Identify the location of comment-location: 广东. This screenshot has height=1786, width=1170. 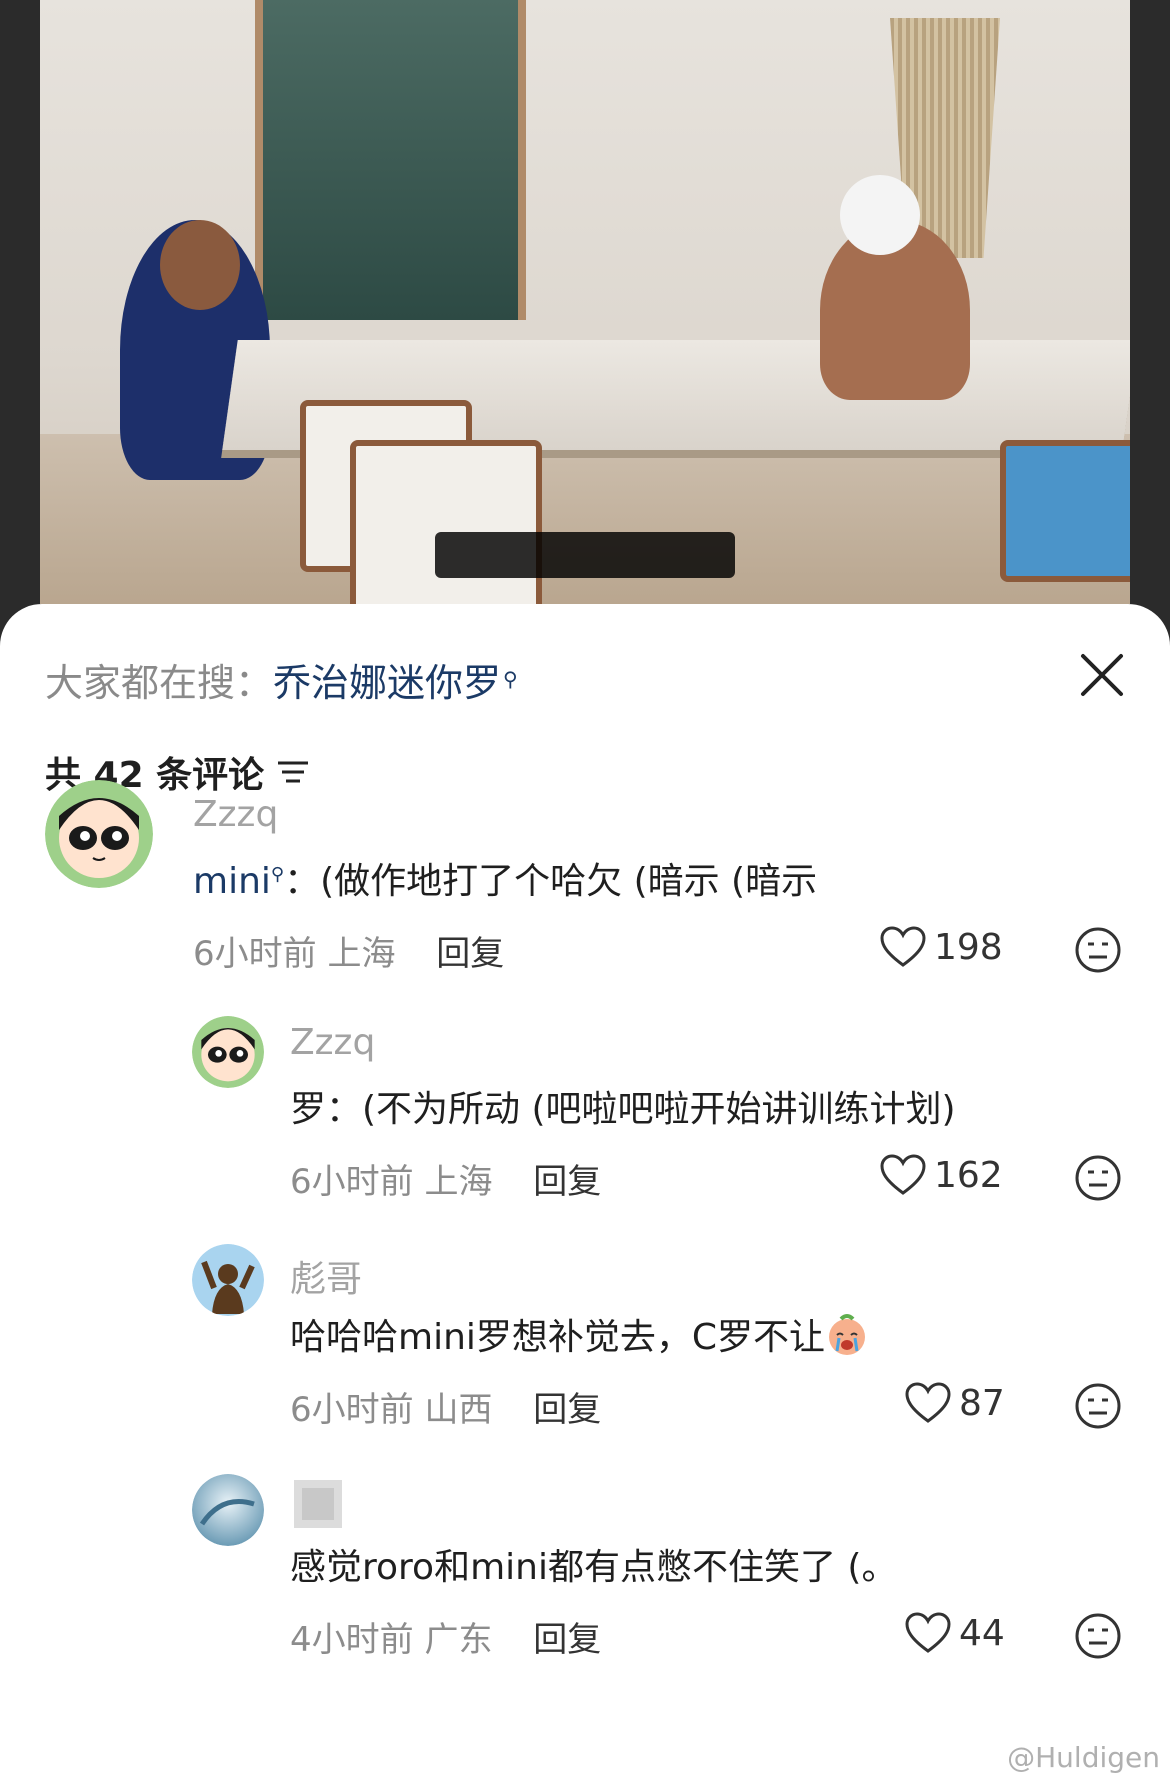
(458, 1640).